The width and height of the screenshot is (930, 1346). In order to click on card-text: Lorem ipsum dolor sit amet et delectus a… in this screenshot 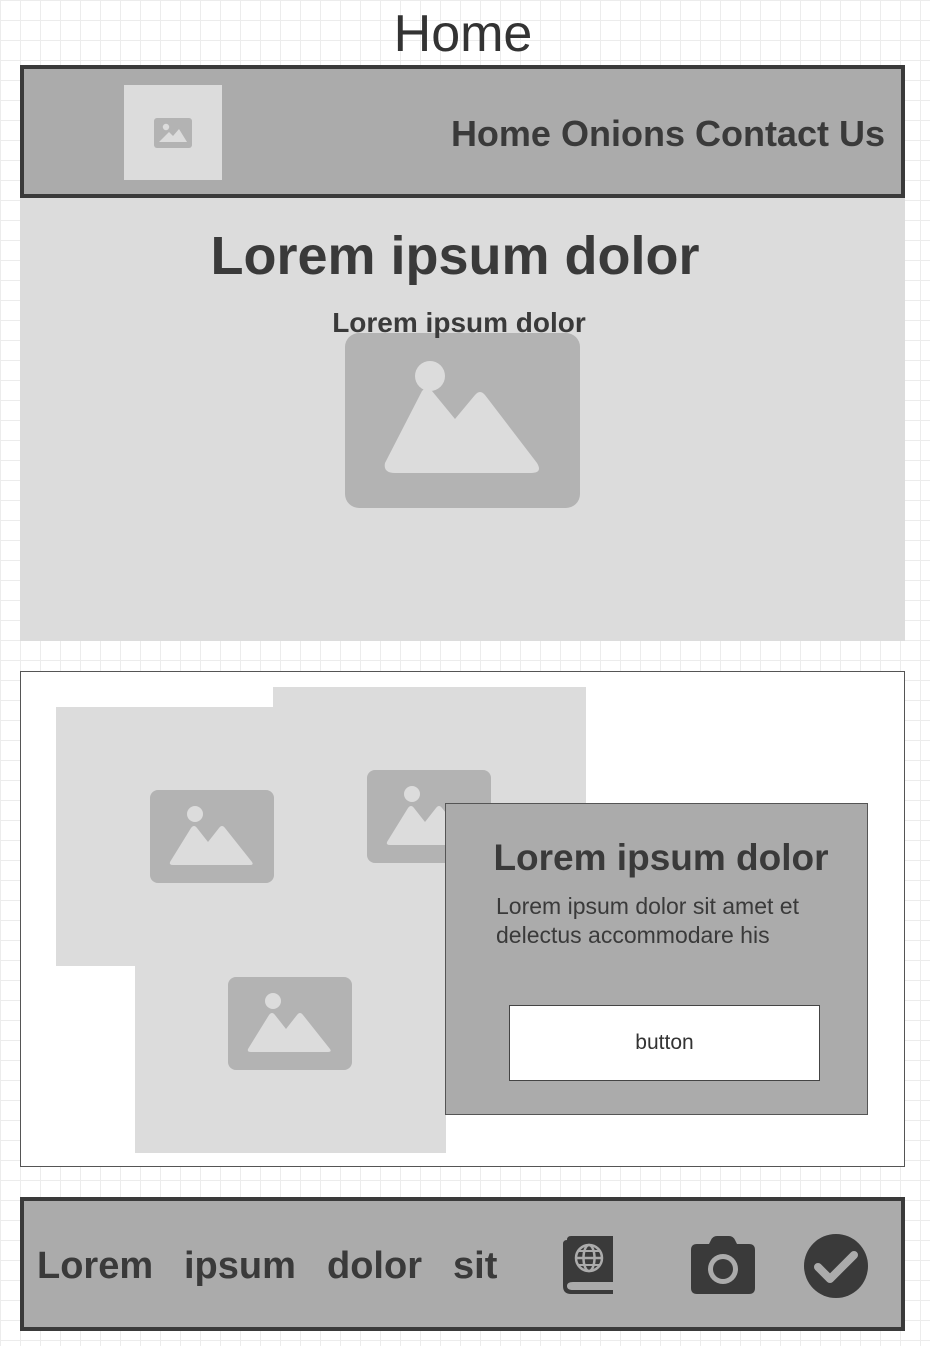, I will do `click(647, 920)`.